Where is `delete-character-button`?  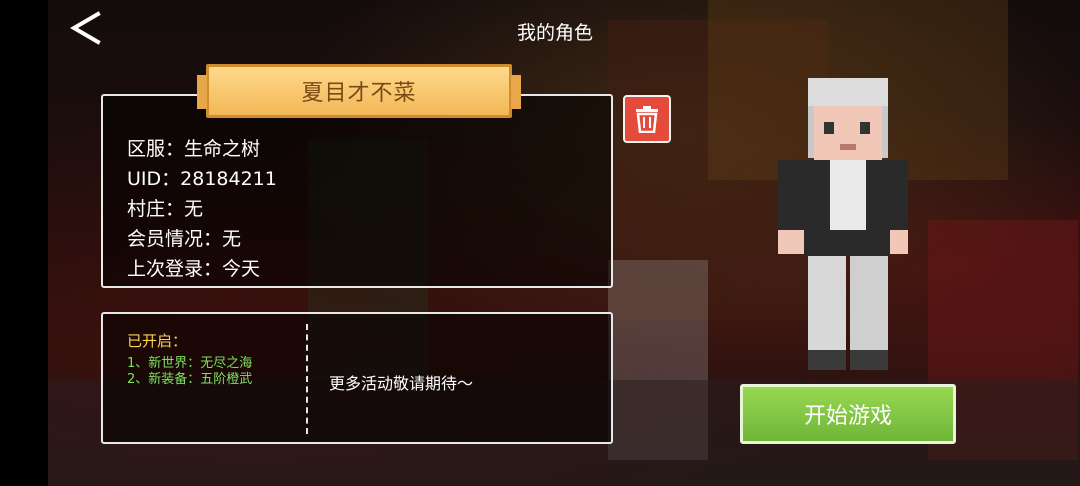 delete-character-button is located at coordinates (647, 119).